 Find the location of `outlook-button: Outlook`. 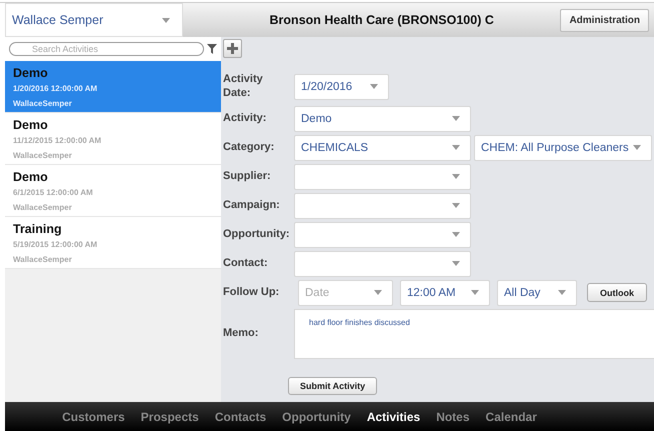

outlook-button: Outlook is located at coordinates (617, 292).